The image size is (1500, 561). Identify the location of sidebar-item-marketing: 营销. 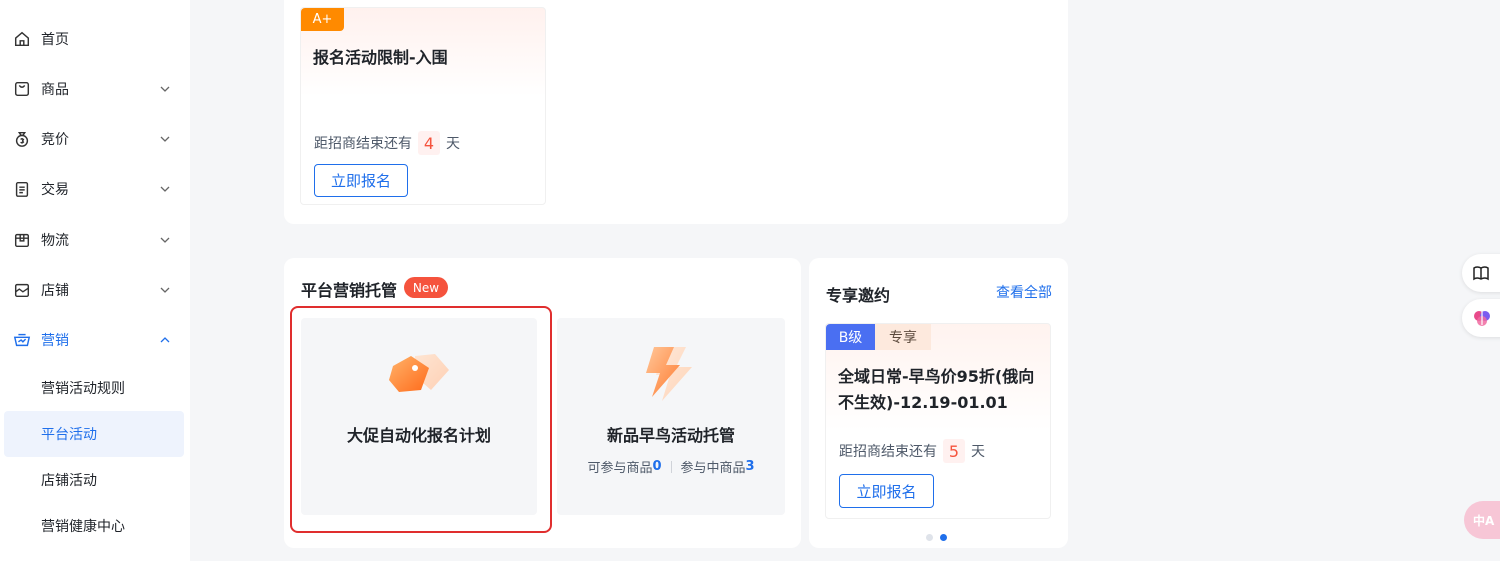
(95, 340).